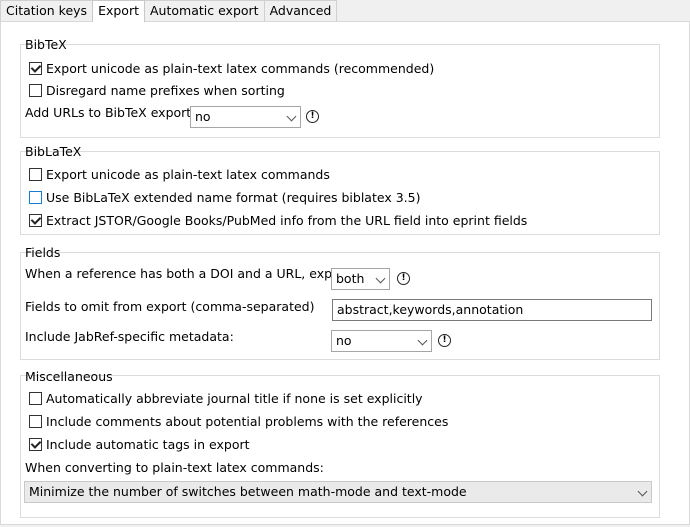  Describe the element at coordinates (35, 68) in the screenshot. I see `bibtex-export-unicode-checkbox` at that location.